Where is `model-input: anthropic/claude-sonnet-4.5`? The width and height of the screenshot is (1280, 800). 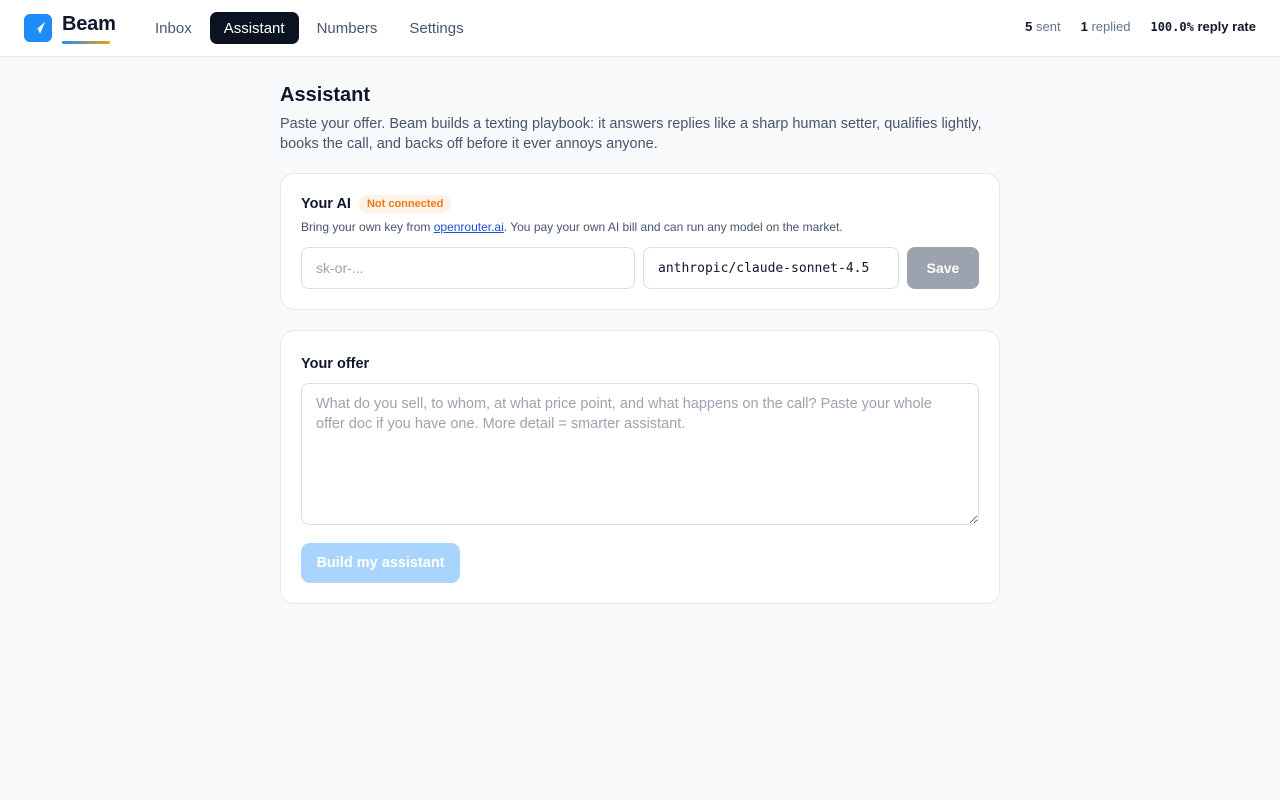
model-input: anthropic/claude-sonnet-4.5 is located at coordinates (771, 268).